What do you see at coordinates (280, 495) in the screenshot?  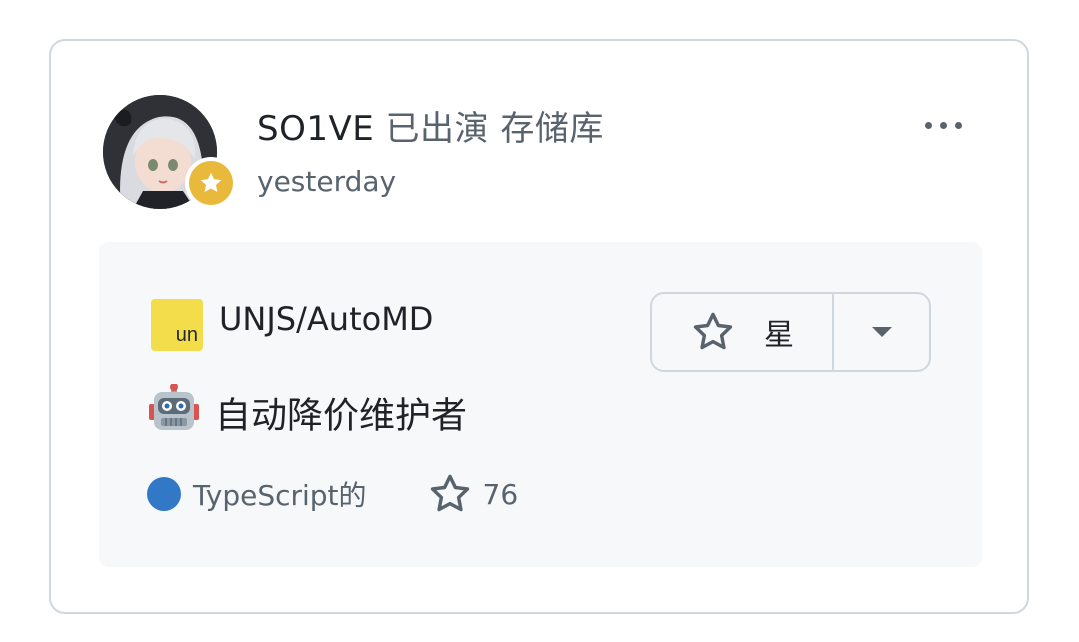 I see `repo-language: TypeScript的` at bounding box center [280, 495].